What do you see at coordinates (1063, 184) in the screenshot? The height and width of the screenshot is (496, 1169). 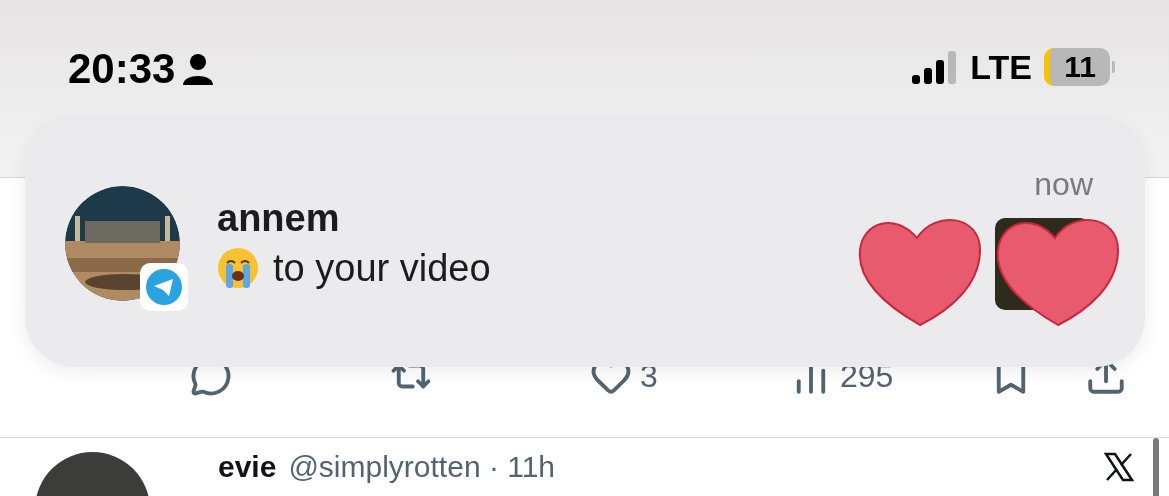 I see `notification-time: now` at bounding box center [1063, 184].